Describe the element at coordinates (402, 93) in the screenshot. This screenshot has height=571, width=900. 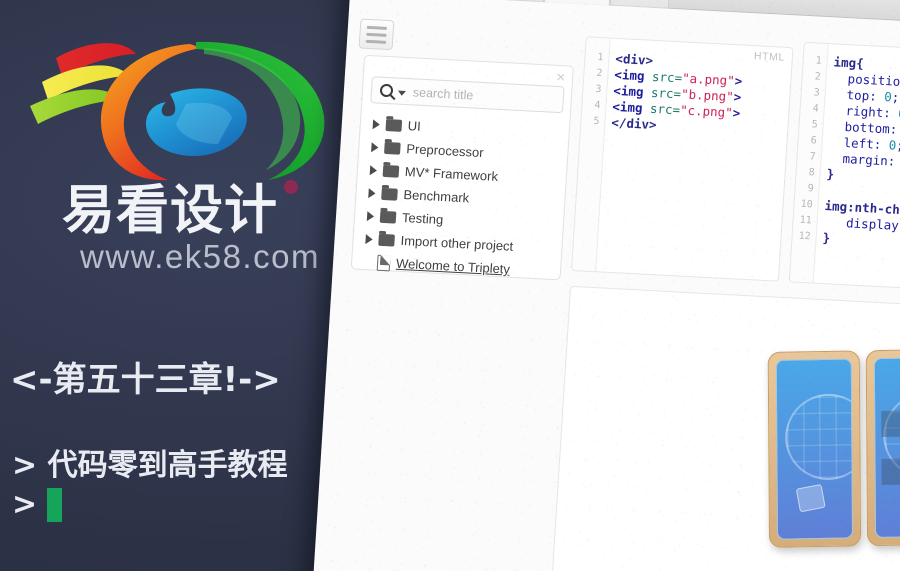
I see `chevron-down-icon` at that location.